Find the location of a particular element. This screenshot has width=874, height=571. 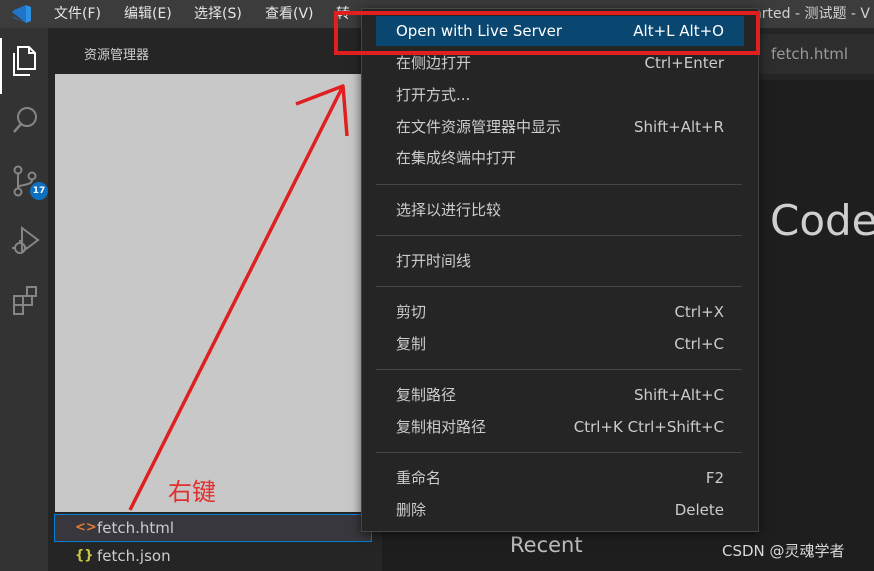

annotation-label: 右键 is located at coordinates (192, 492).